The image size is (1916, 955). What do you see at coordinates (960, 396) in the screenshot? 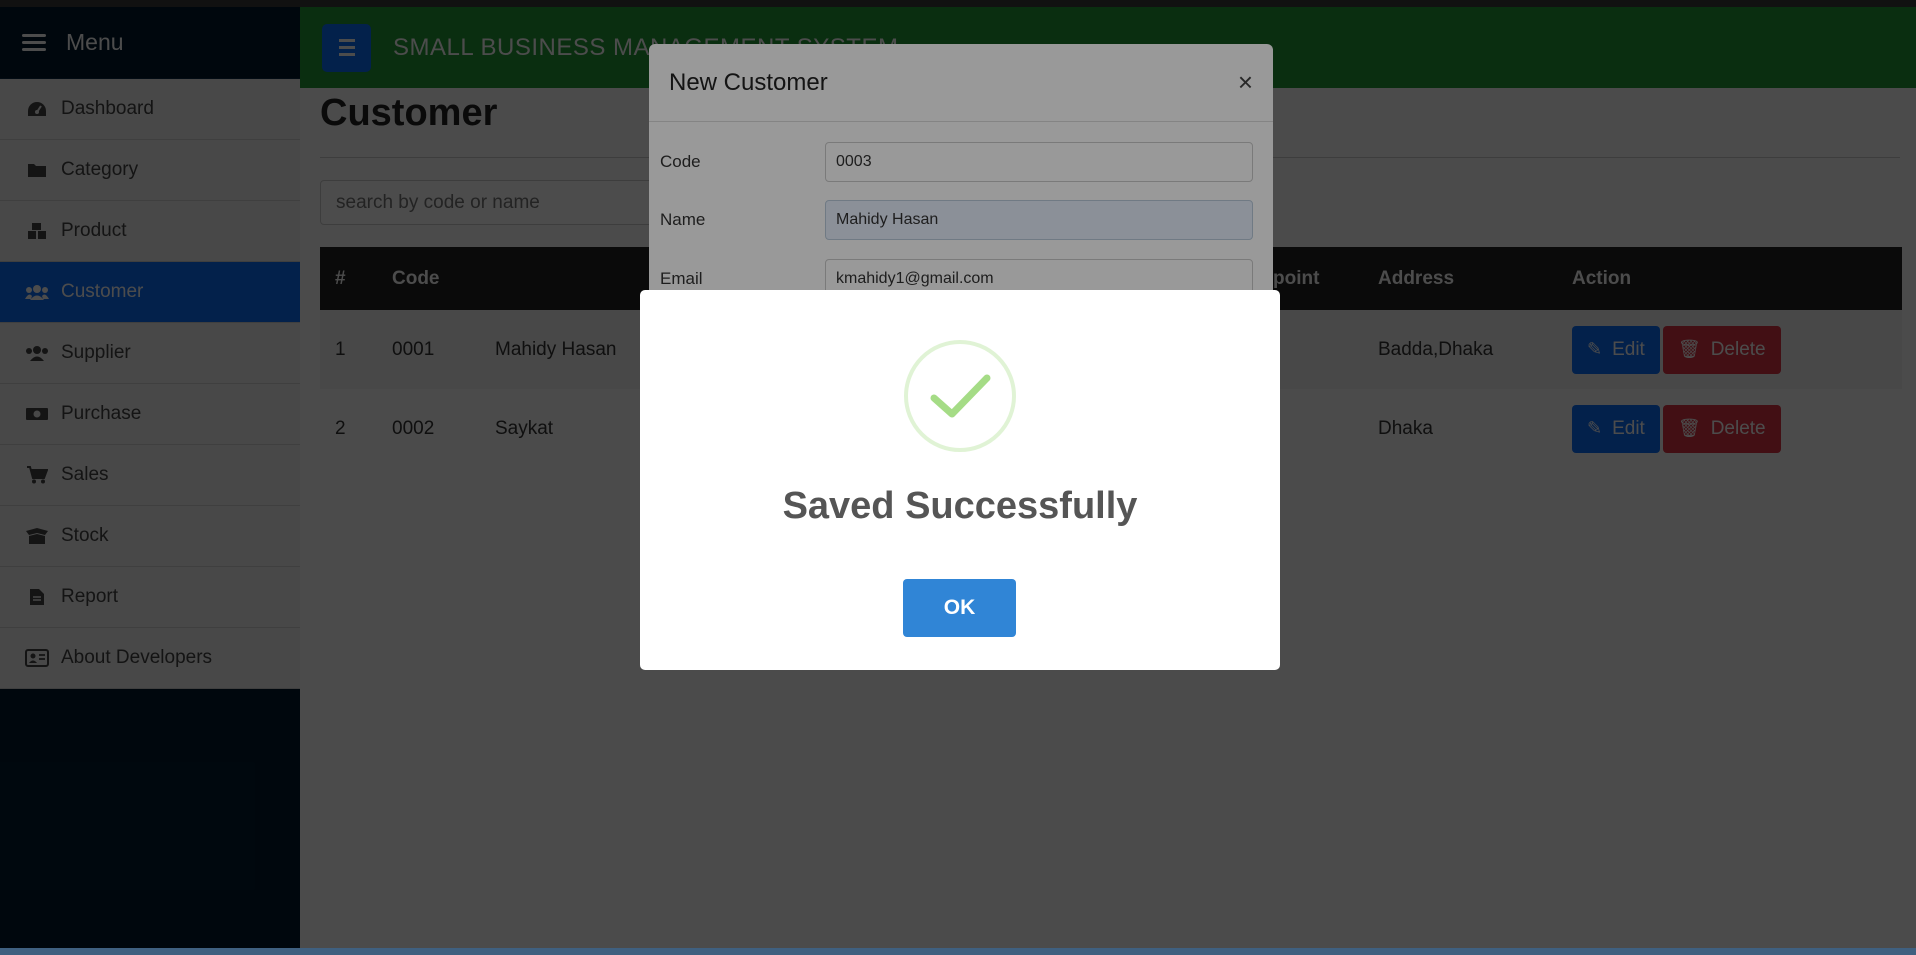
I see `success-check-icon` at bounding box center [960, 396].